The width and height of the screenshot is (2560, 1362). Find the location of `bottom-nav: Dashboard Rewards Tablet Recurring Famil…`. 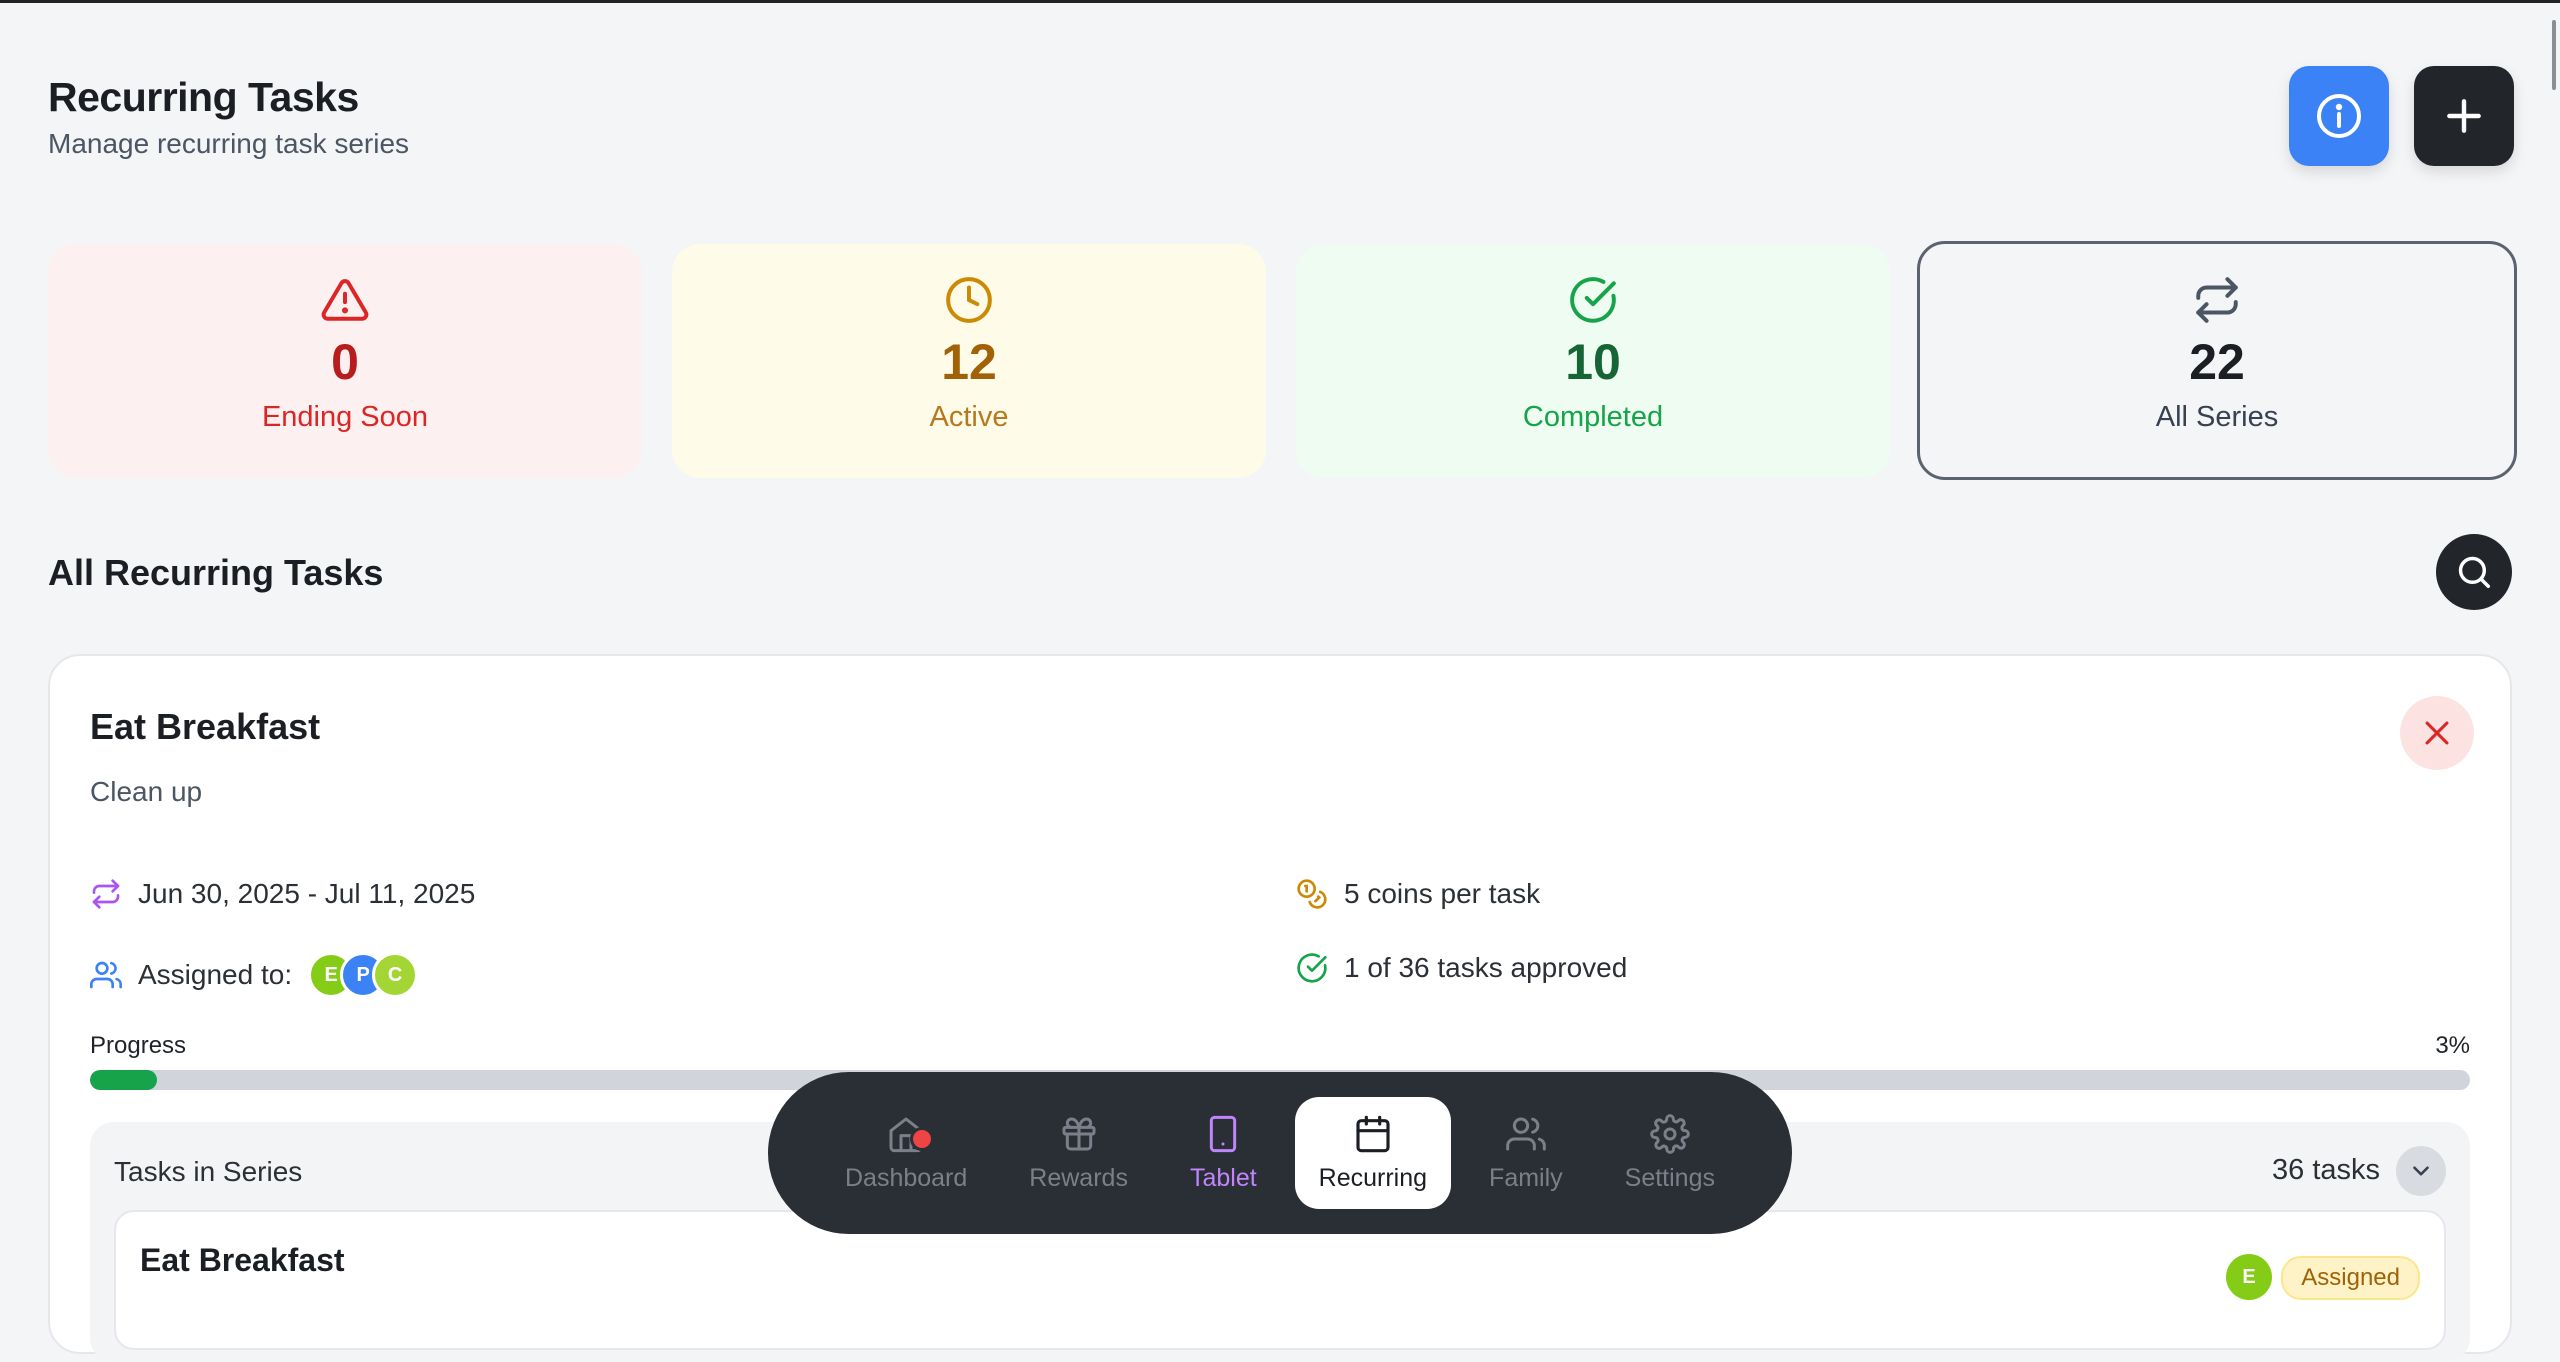

bottom-nav: Dashboard Rewards Tablet Recurring Famil… is located at coordinates (1280, 1153).